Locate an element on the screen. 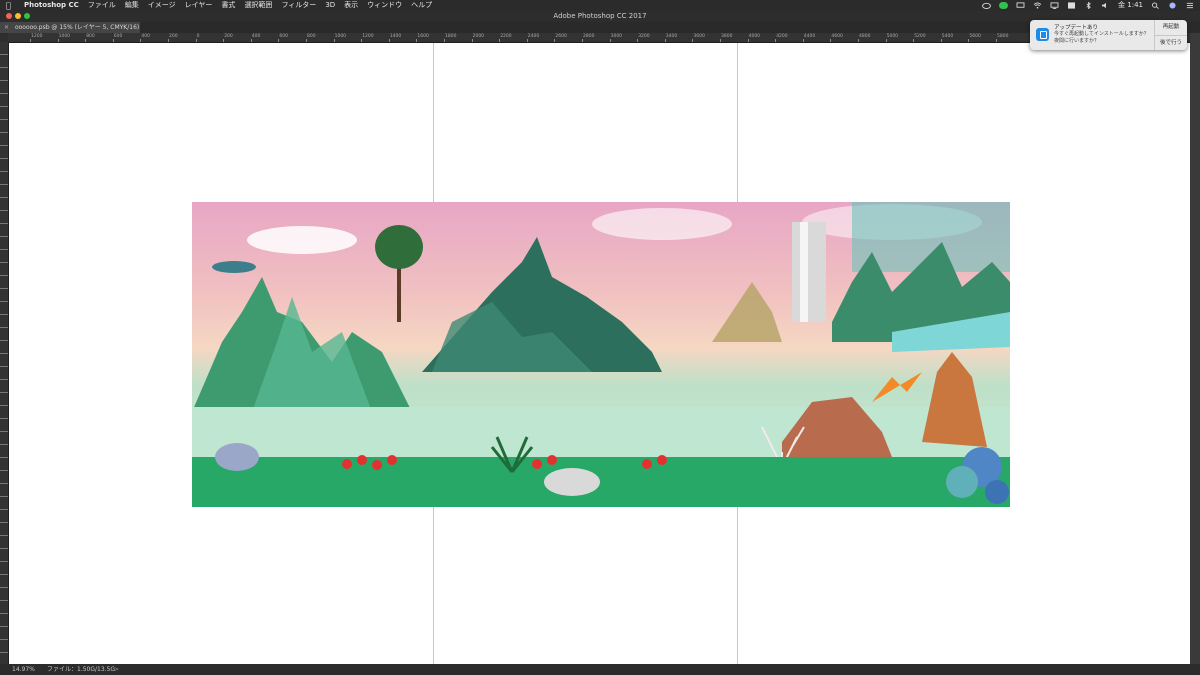  bluetooth-icon is located at coordinates (1088, 5).